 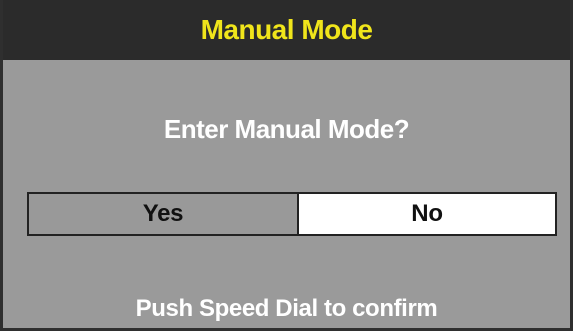 I want to click on no-button-label: No, so click(x=427, y=213).